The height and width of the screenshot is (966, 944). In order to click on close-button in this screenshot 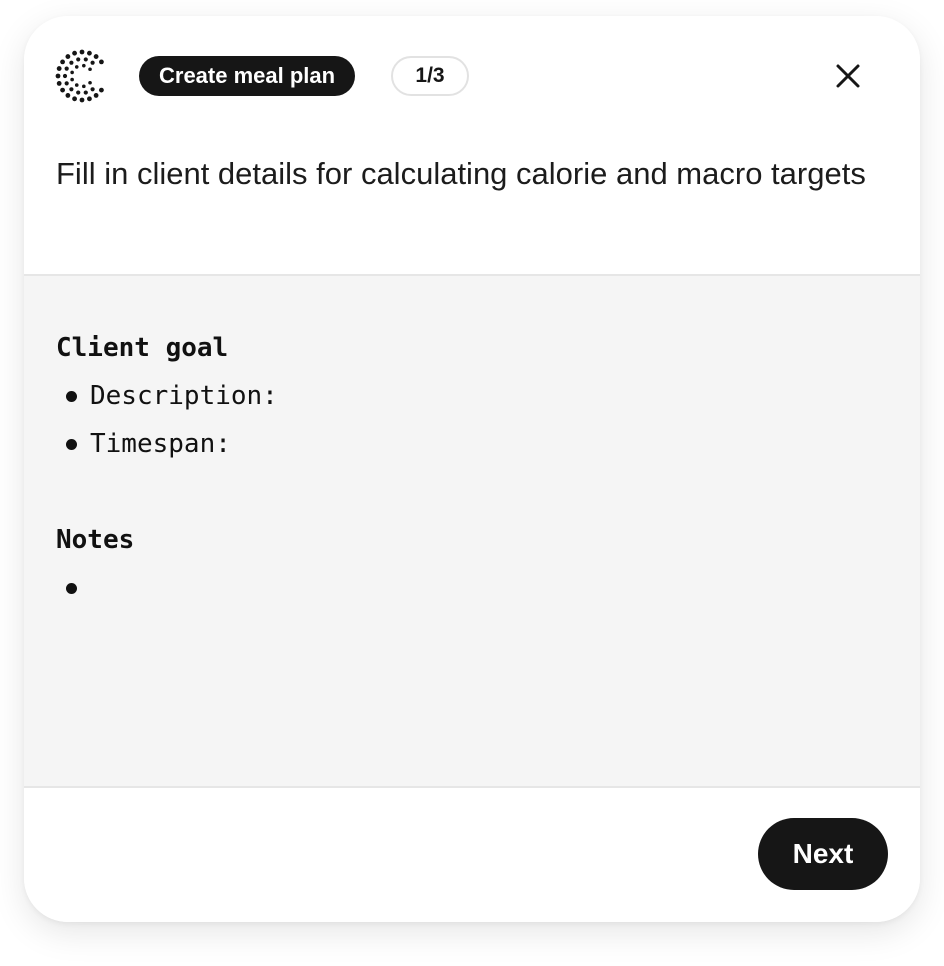, I will do `click(848, 76)`.